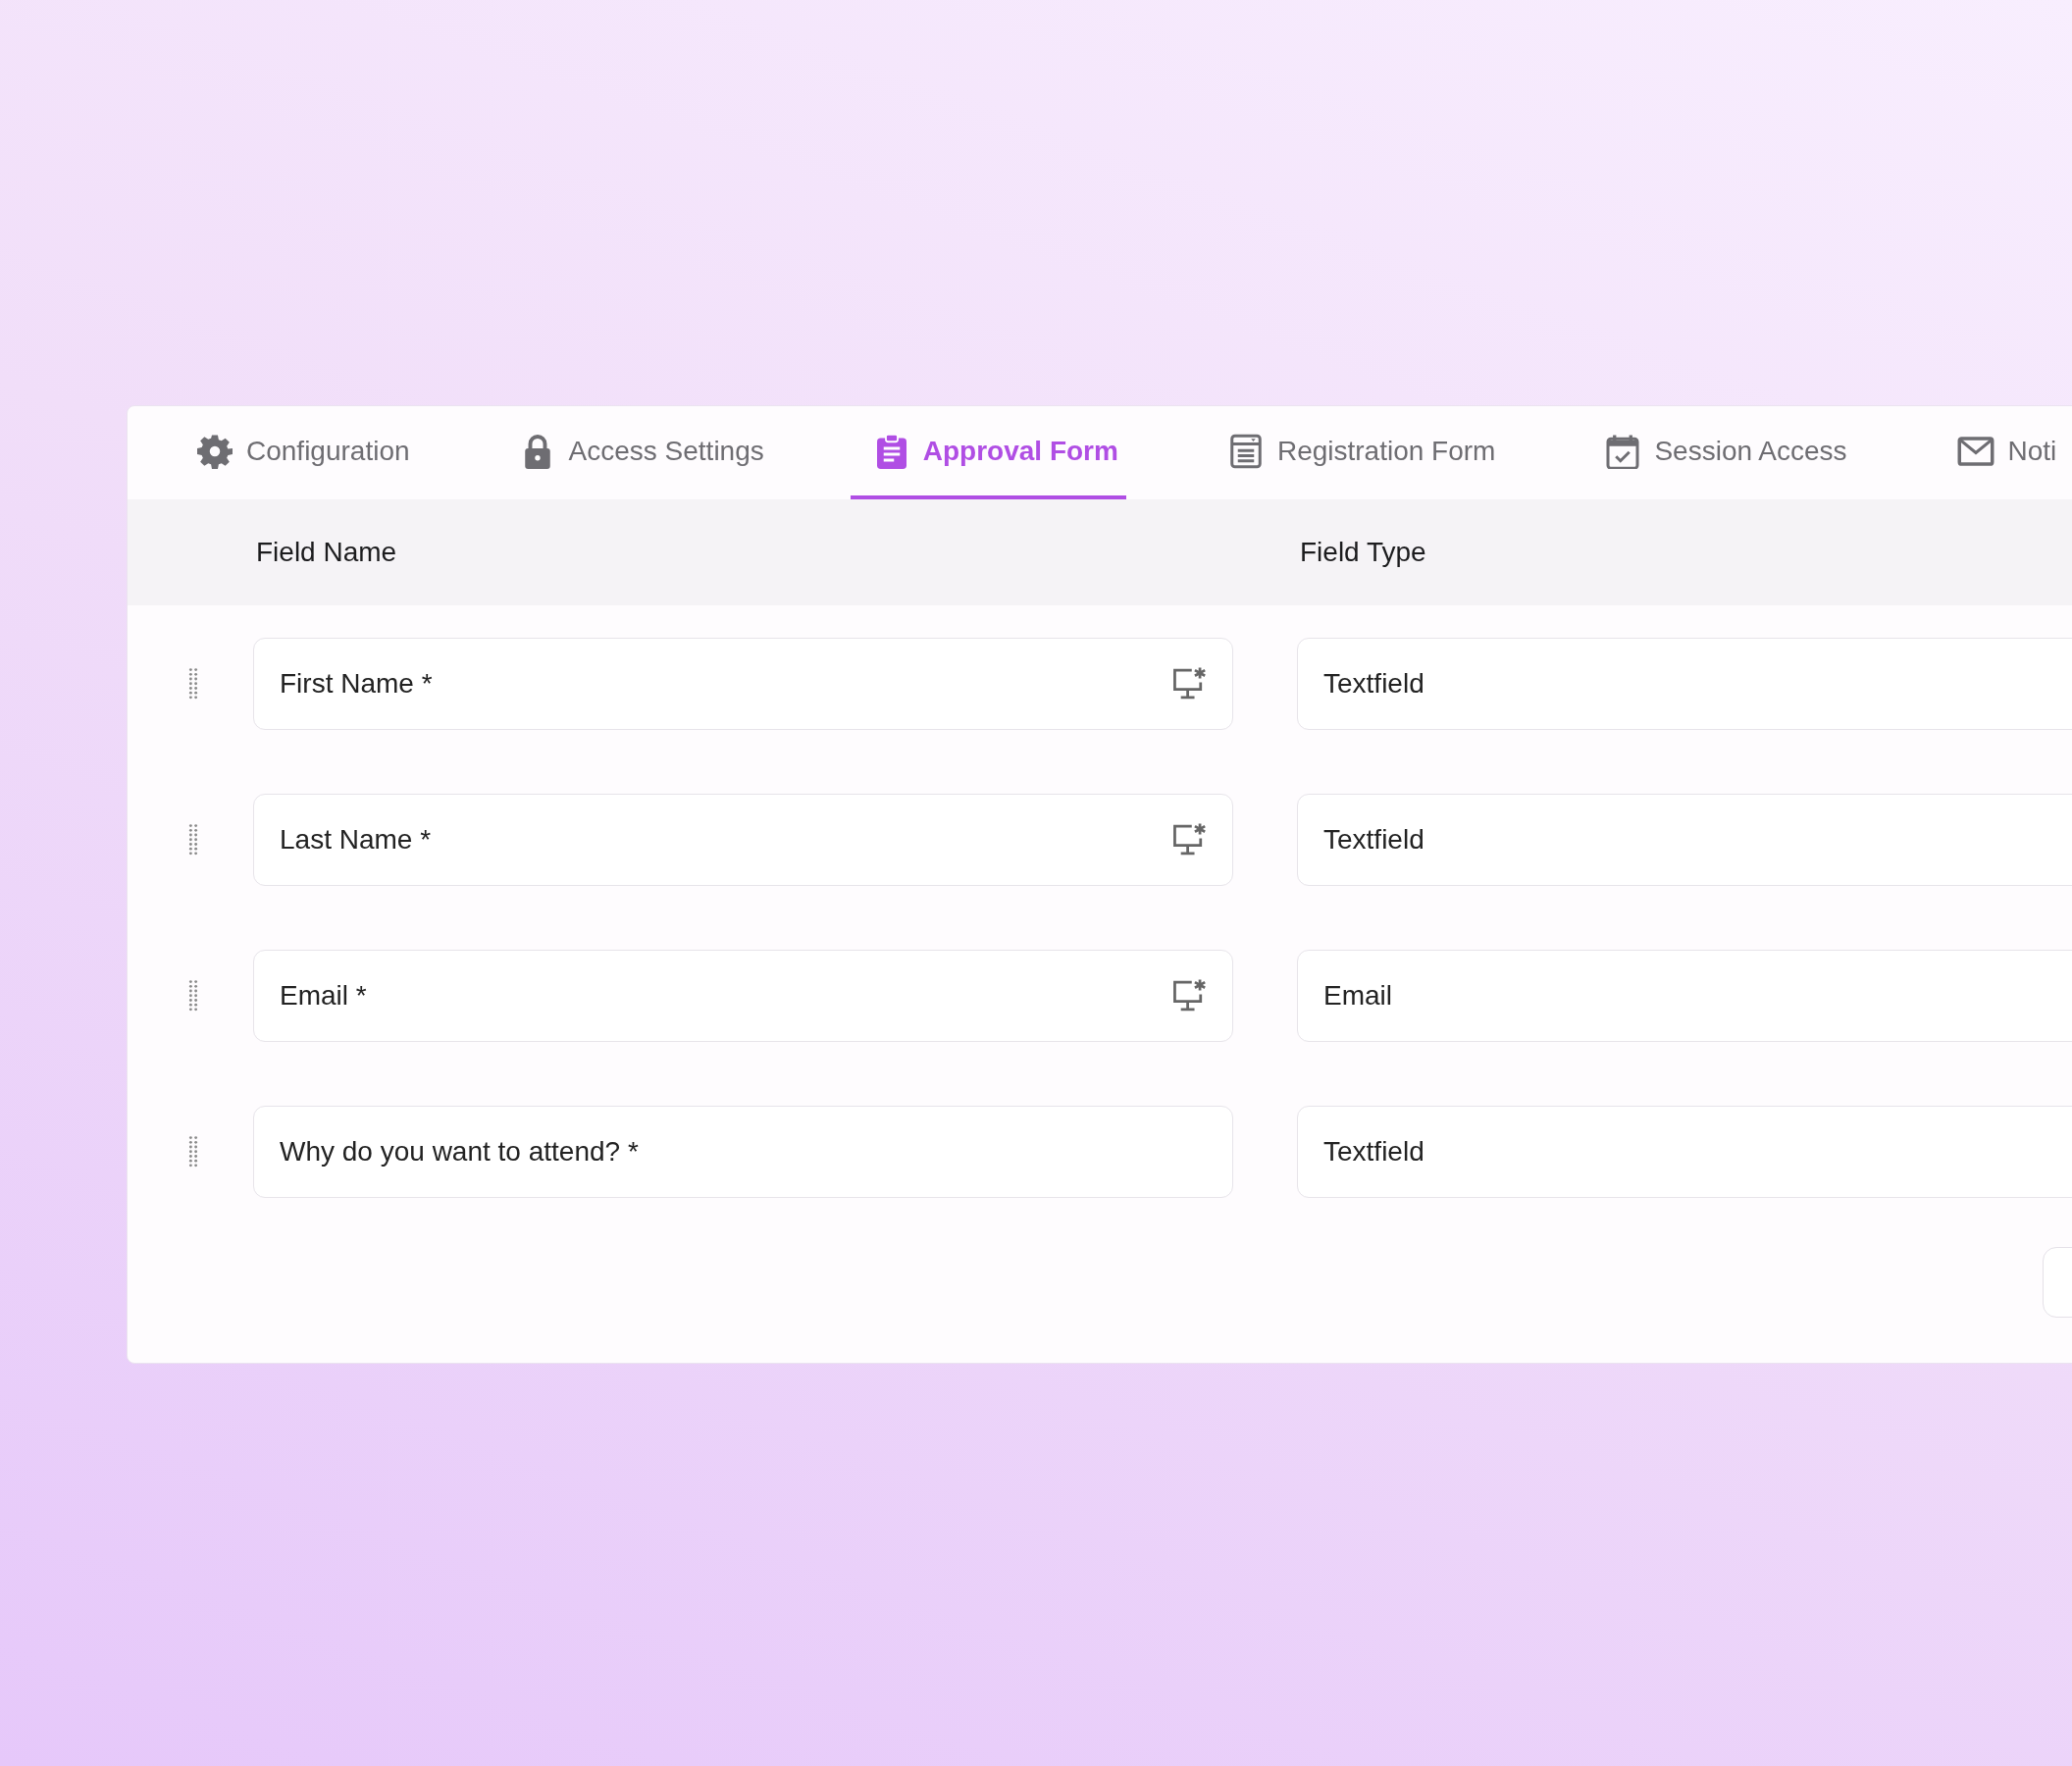  Describe the element at coordinates (743, 840) in the screenshot. I see `field-name-input: Last Name *` at that location.